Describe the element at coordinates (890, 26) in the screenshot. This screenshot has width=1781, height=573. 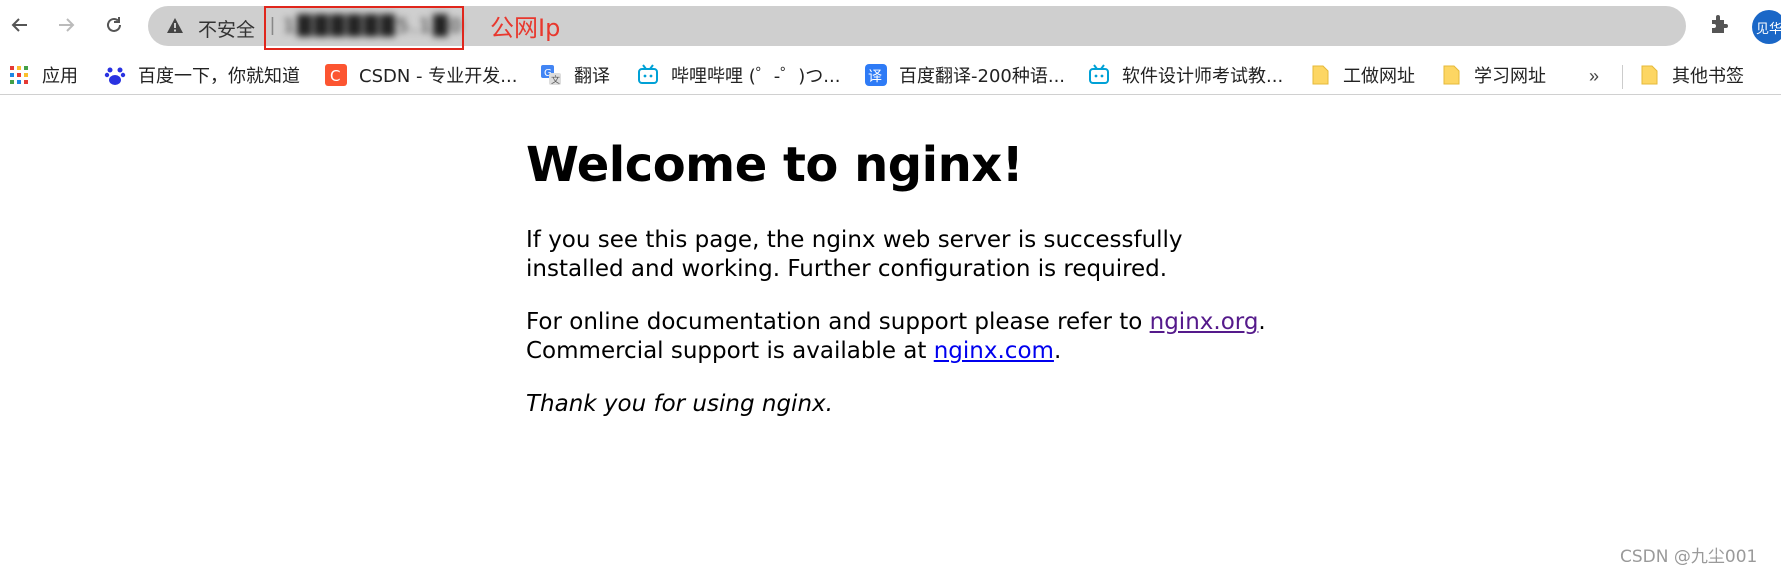
I see `browser-toolbar: 不安全 | 1██████5.1█0 公网Ip 见华` at that location.